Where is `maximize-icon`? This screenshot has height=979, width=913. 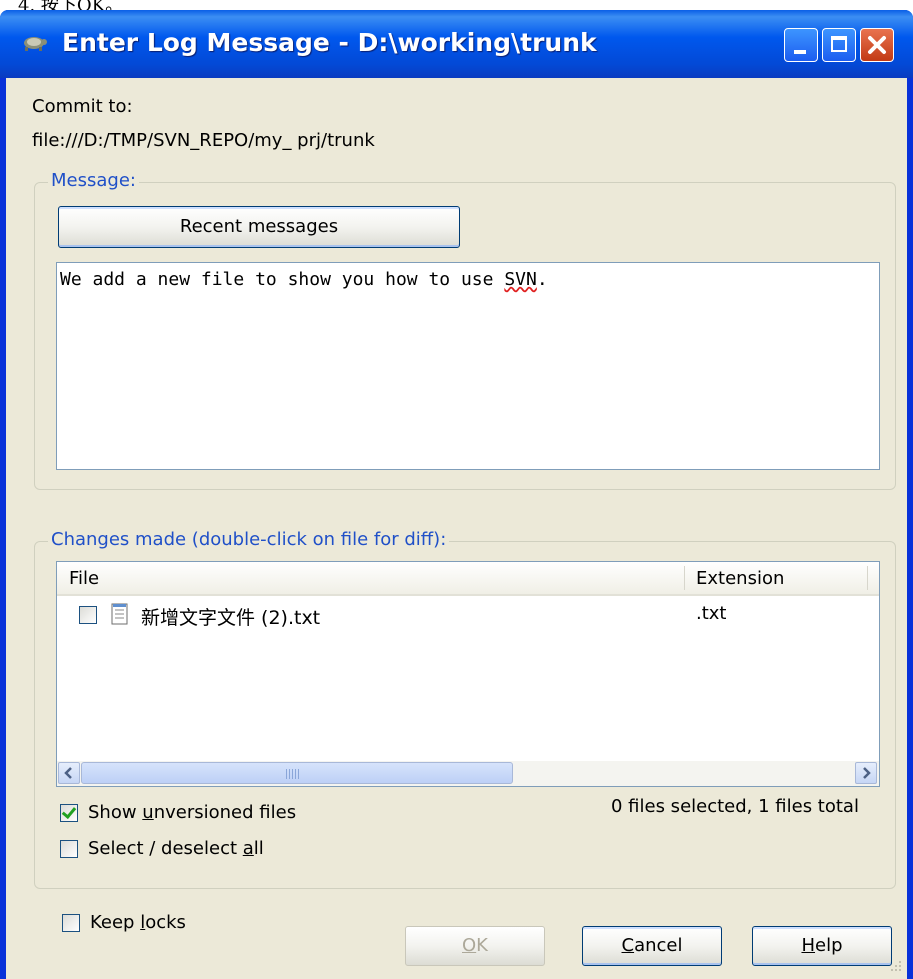 maximize-icon is located at coordinates (839, 44).